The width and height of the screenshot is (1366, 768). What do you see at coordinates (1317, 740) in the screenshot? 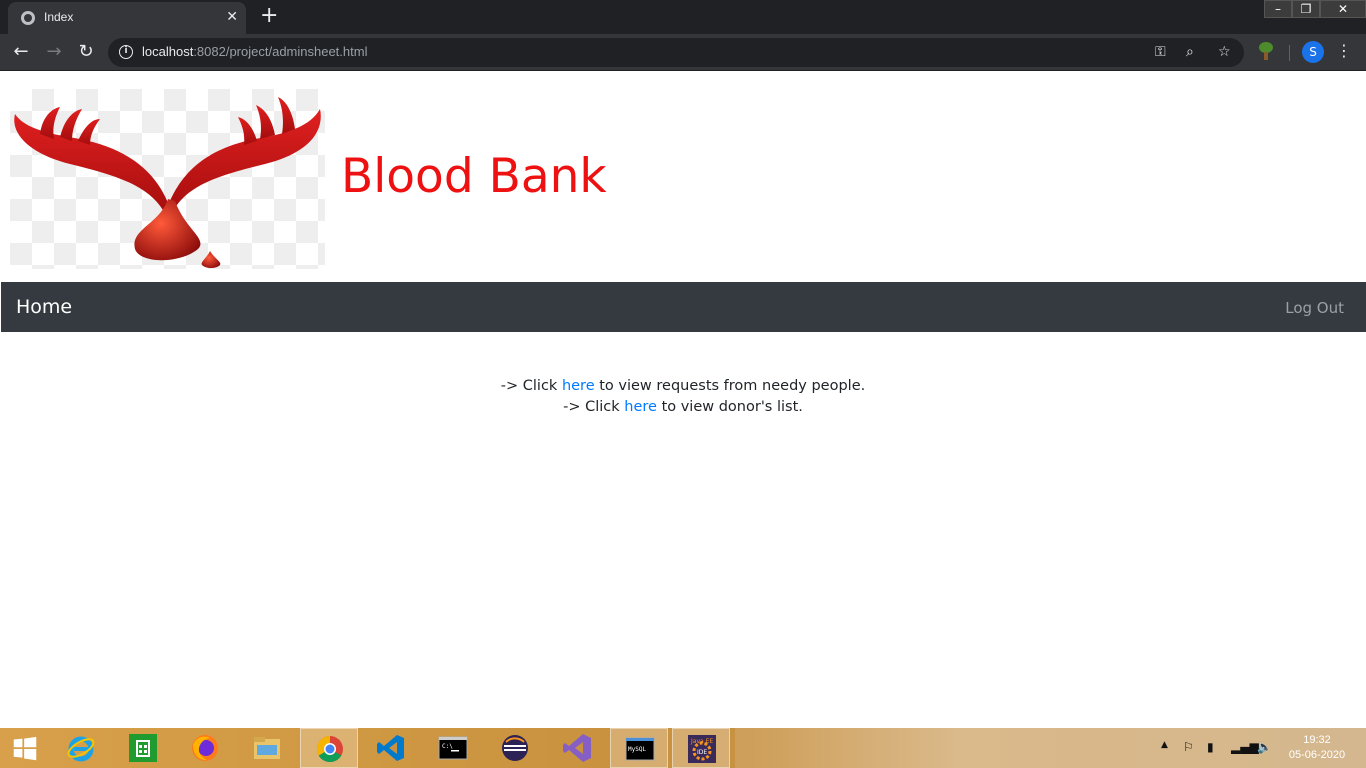
I see `clock-time: 19:32` at bounding box center [1317, 740].